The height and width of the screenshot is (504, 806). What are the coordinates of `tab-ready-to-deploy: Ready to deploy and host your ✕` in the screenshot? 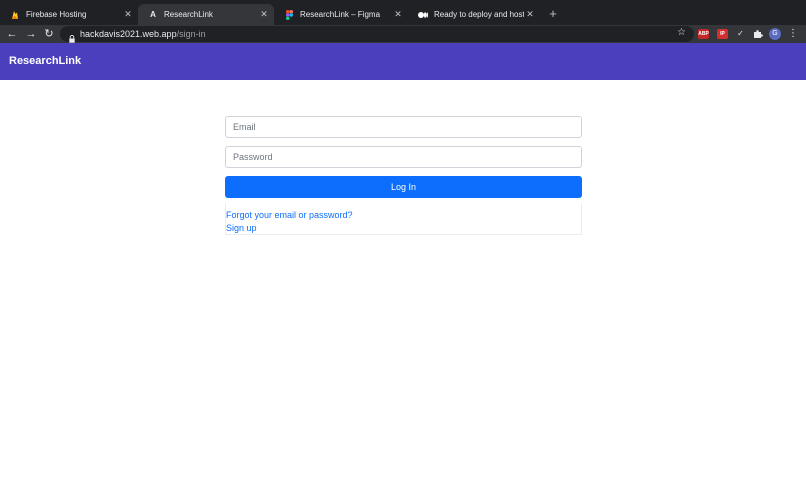 It's located at (474, 14).